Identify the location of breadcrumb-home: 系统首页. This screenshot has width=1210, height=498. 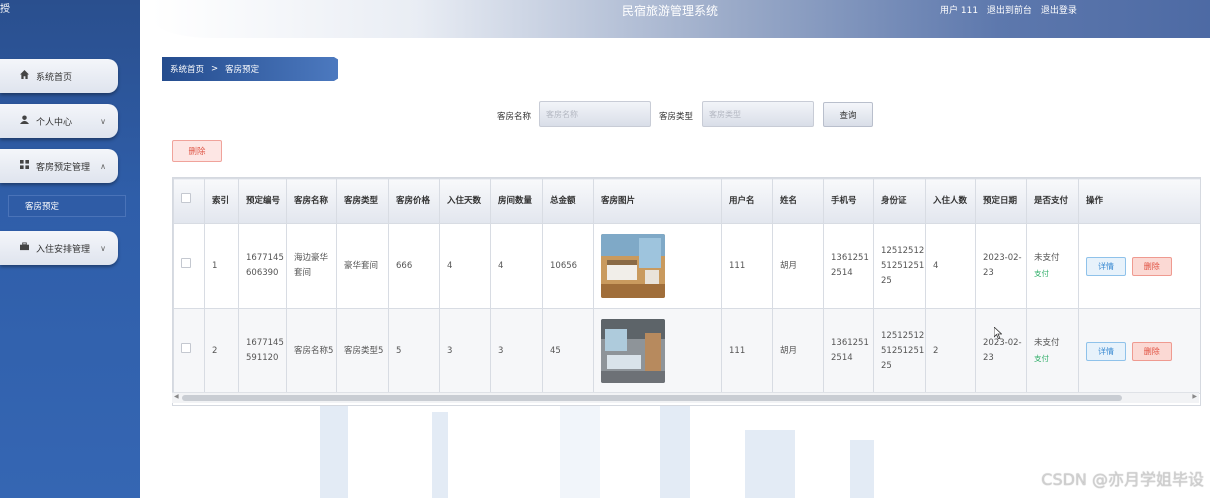
(187, 69).